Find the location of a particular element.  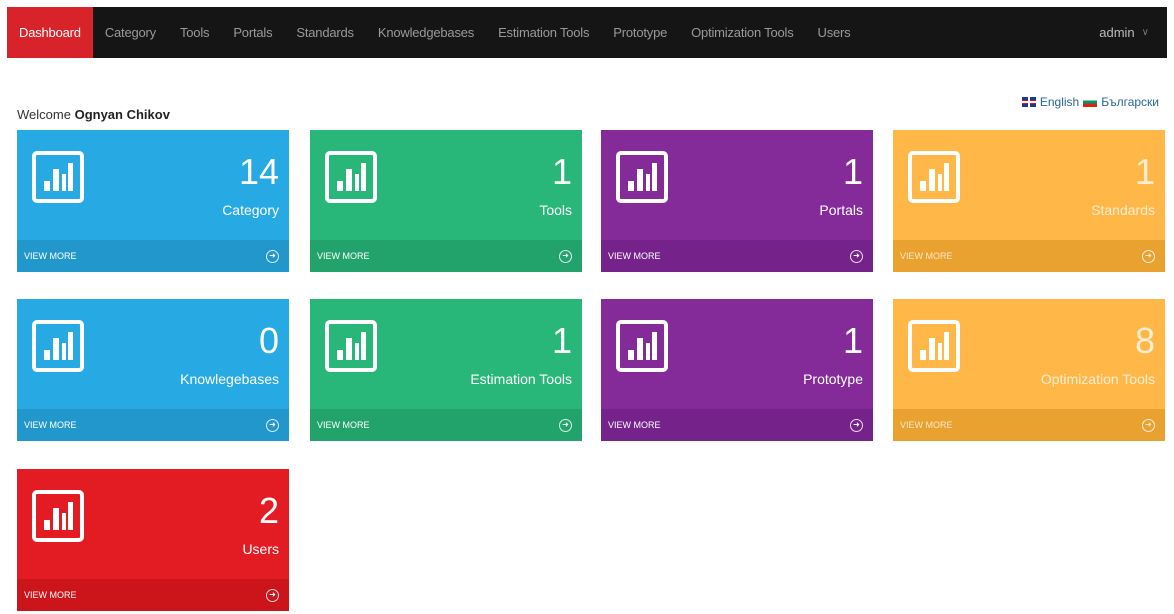

nav-knowledgebases: Knowledgebases is located at coordinates (426, 32).